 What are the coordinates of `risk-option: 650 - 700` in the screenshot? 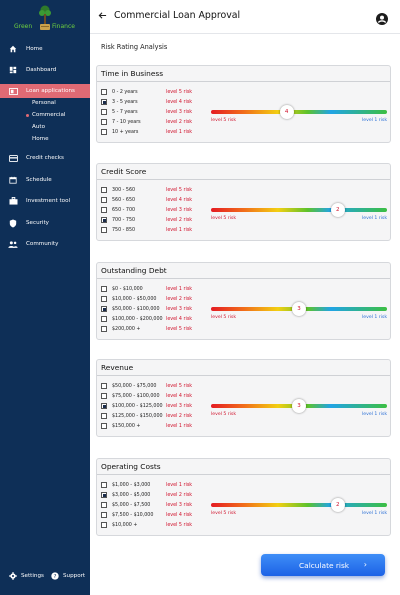 It's located at (118, 210).